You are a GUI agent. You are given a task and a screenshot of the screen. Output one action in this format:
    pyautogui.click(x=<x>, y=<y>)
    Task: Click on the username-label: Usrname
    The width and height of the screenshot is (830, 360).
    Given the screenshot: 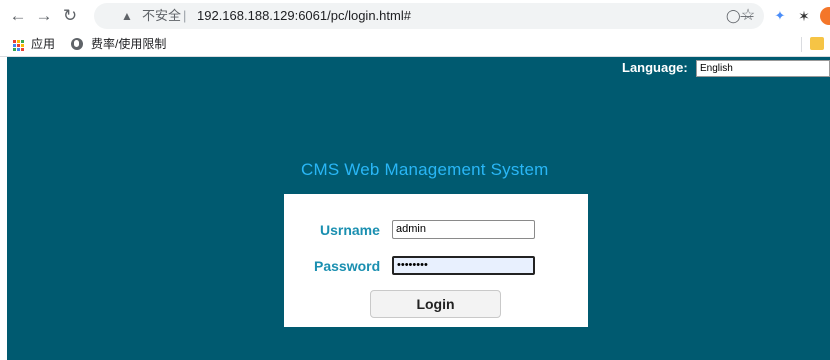 What is the action you would take?
    pyautogui.click(x=350, y=230)
    